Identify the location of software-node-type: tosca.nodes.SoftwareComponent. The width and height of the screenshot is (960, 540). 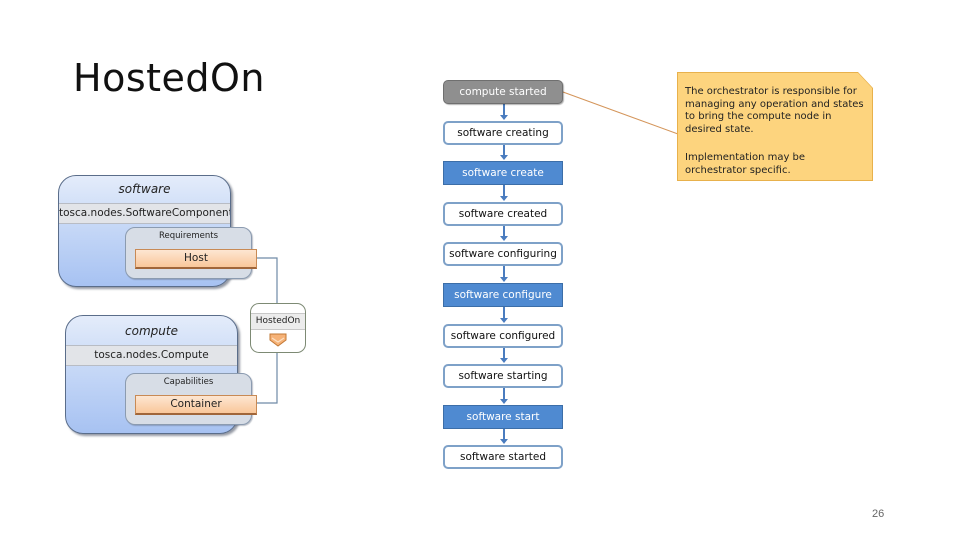
(144, 213).